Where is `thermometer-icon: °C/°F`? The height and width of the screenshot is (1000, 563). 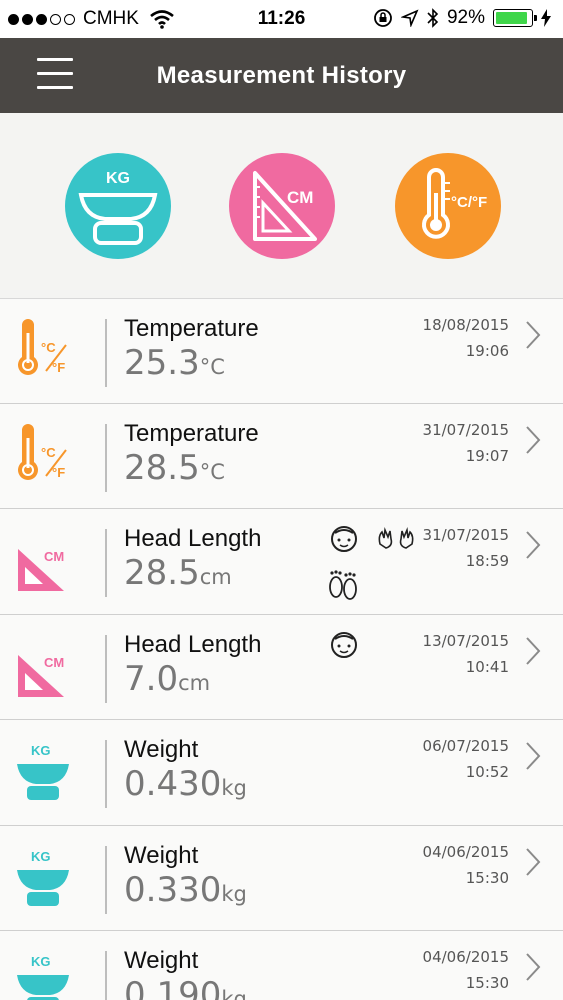 thermometer-icon: °C/°F is located at coordinates (454, 203).